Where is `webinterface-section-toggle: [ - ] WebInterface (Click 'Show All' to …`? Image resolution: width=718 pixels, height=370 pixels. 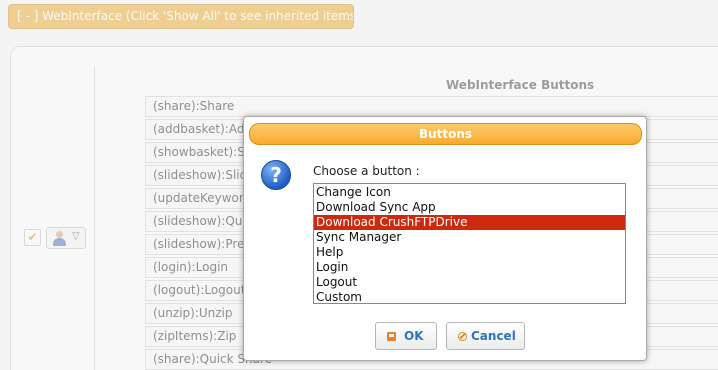 webinterface-section-toggle: [ - ] WebInterface (Click 'Show All' to … is located at coordinates (181, 16).